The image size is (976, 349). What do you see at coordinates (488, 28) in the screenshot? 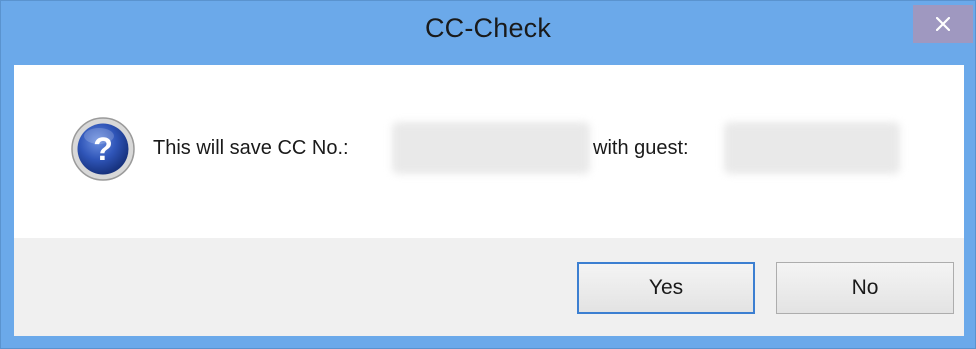
I see `window-title: CC-Check` at bounding box center [488, 28].